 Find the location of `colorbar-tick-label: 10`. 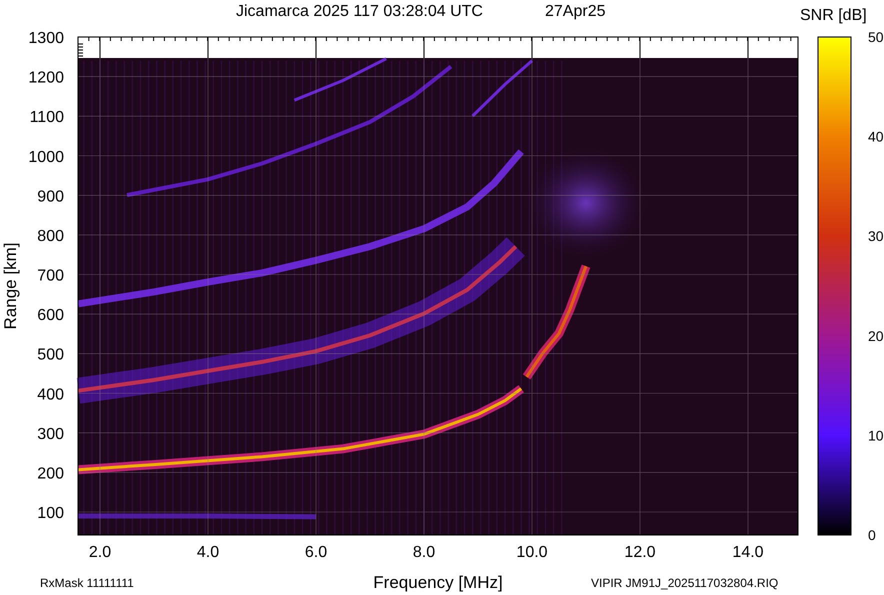

colorbar-tick-label: 10 is located at coordinates (876, 435).